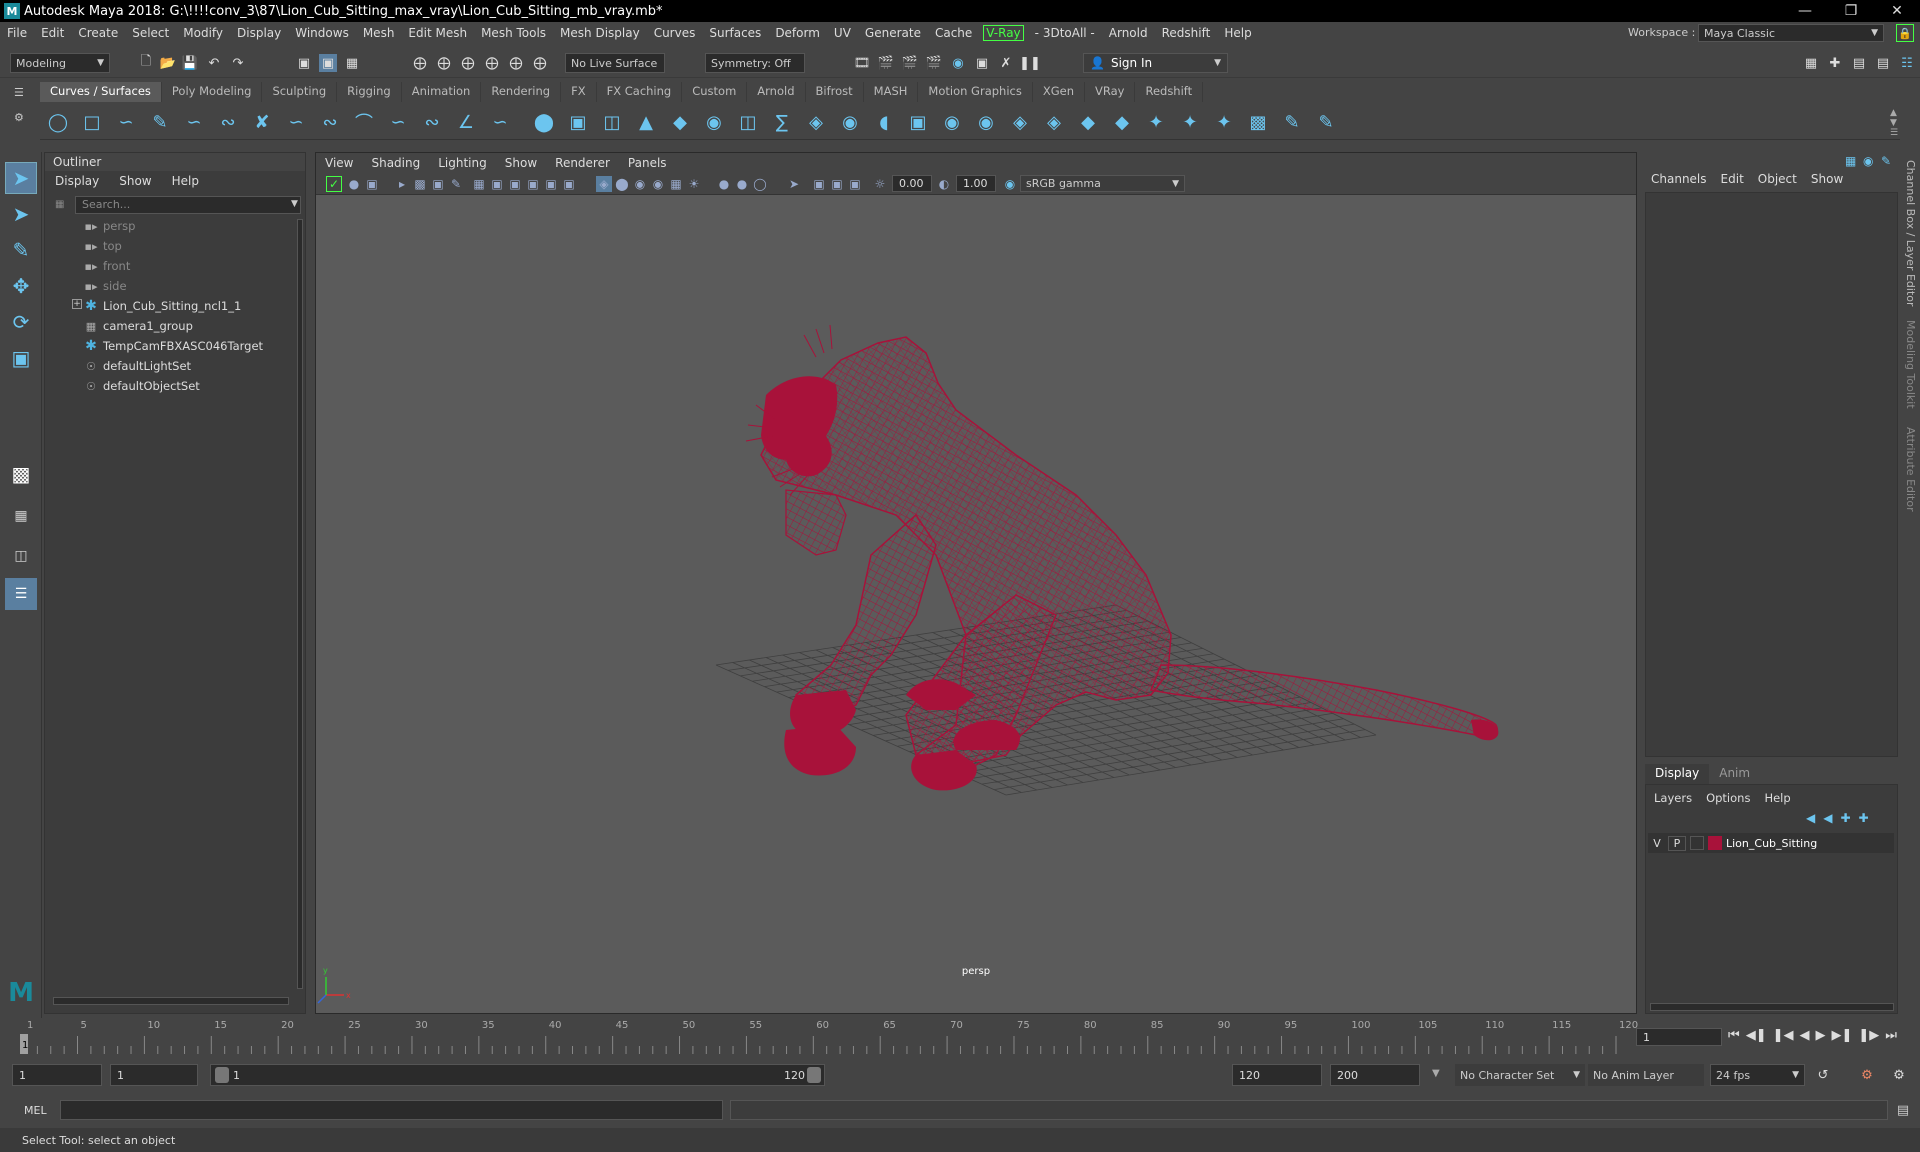 Image resolution: width=1920 pixels, height=1152 pixels. What do you see at coordinates (1845, 818) in the screenshot?
I see `new-layer-icon: ✚` at bounding box center [1845, 818].